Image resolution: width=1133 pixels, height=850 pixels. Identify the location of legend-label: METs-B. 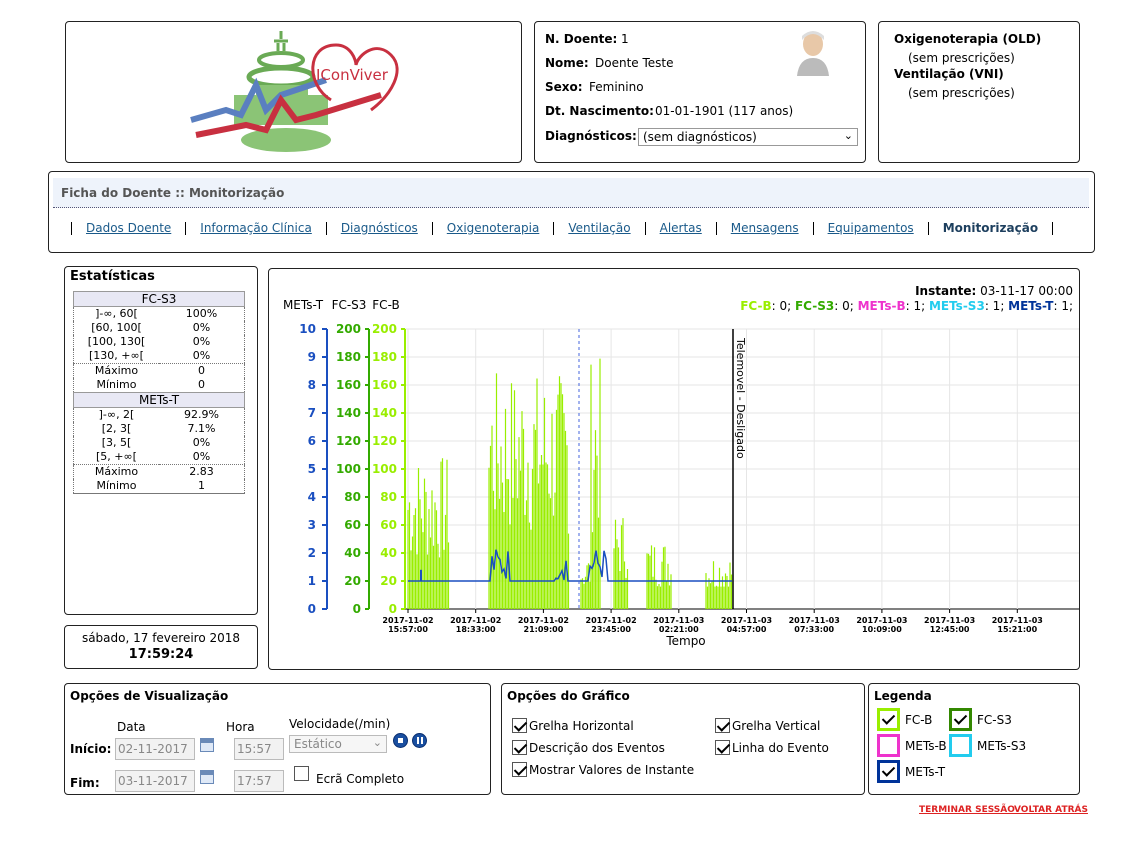
(926, 746).